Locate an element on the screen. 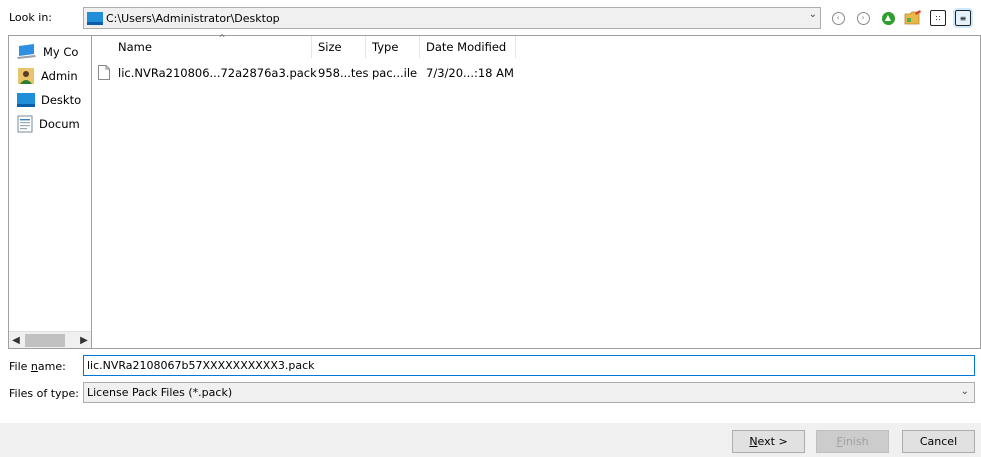 The image size is (981, 457). sort-ascending-icon: ⌃ is located at coordinates (222, 39).